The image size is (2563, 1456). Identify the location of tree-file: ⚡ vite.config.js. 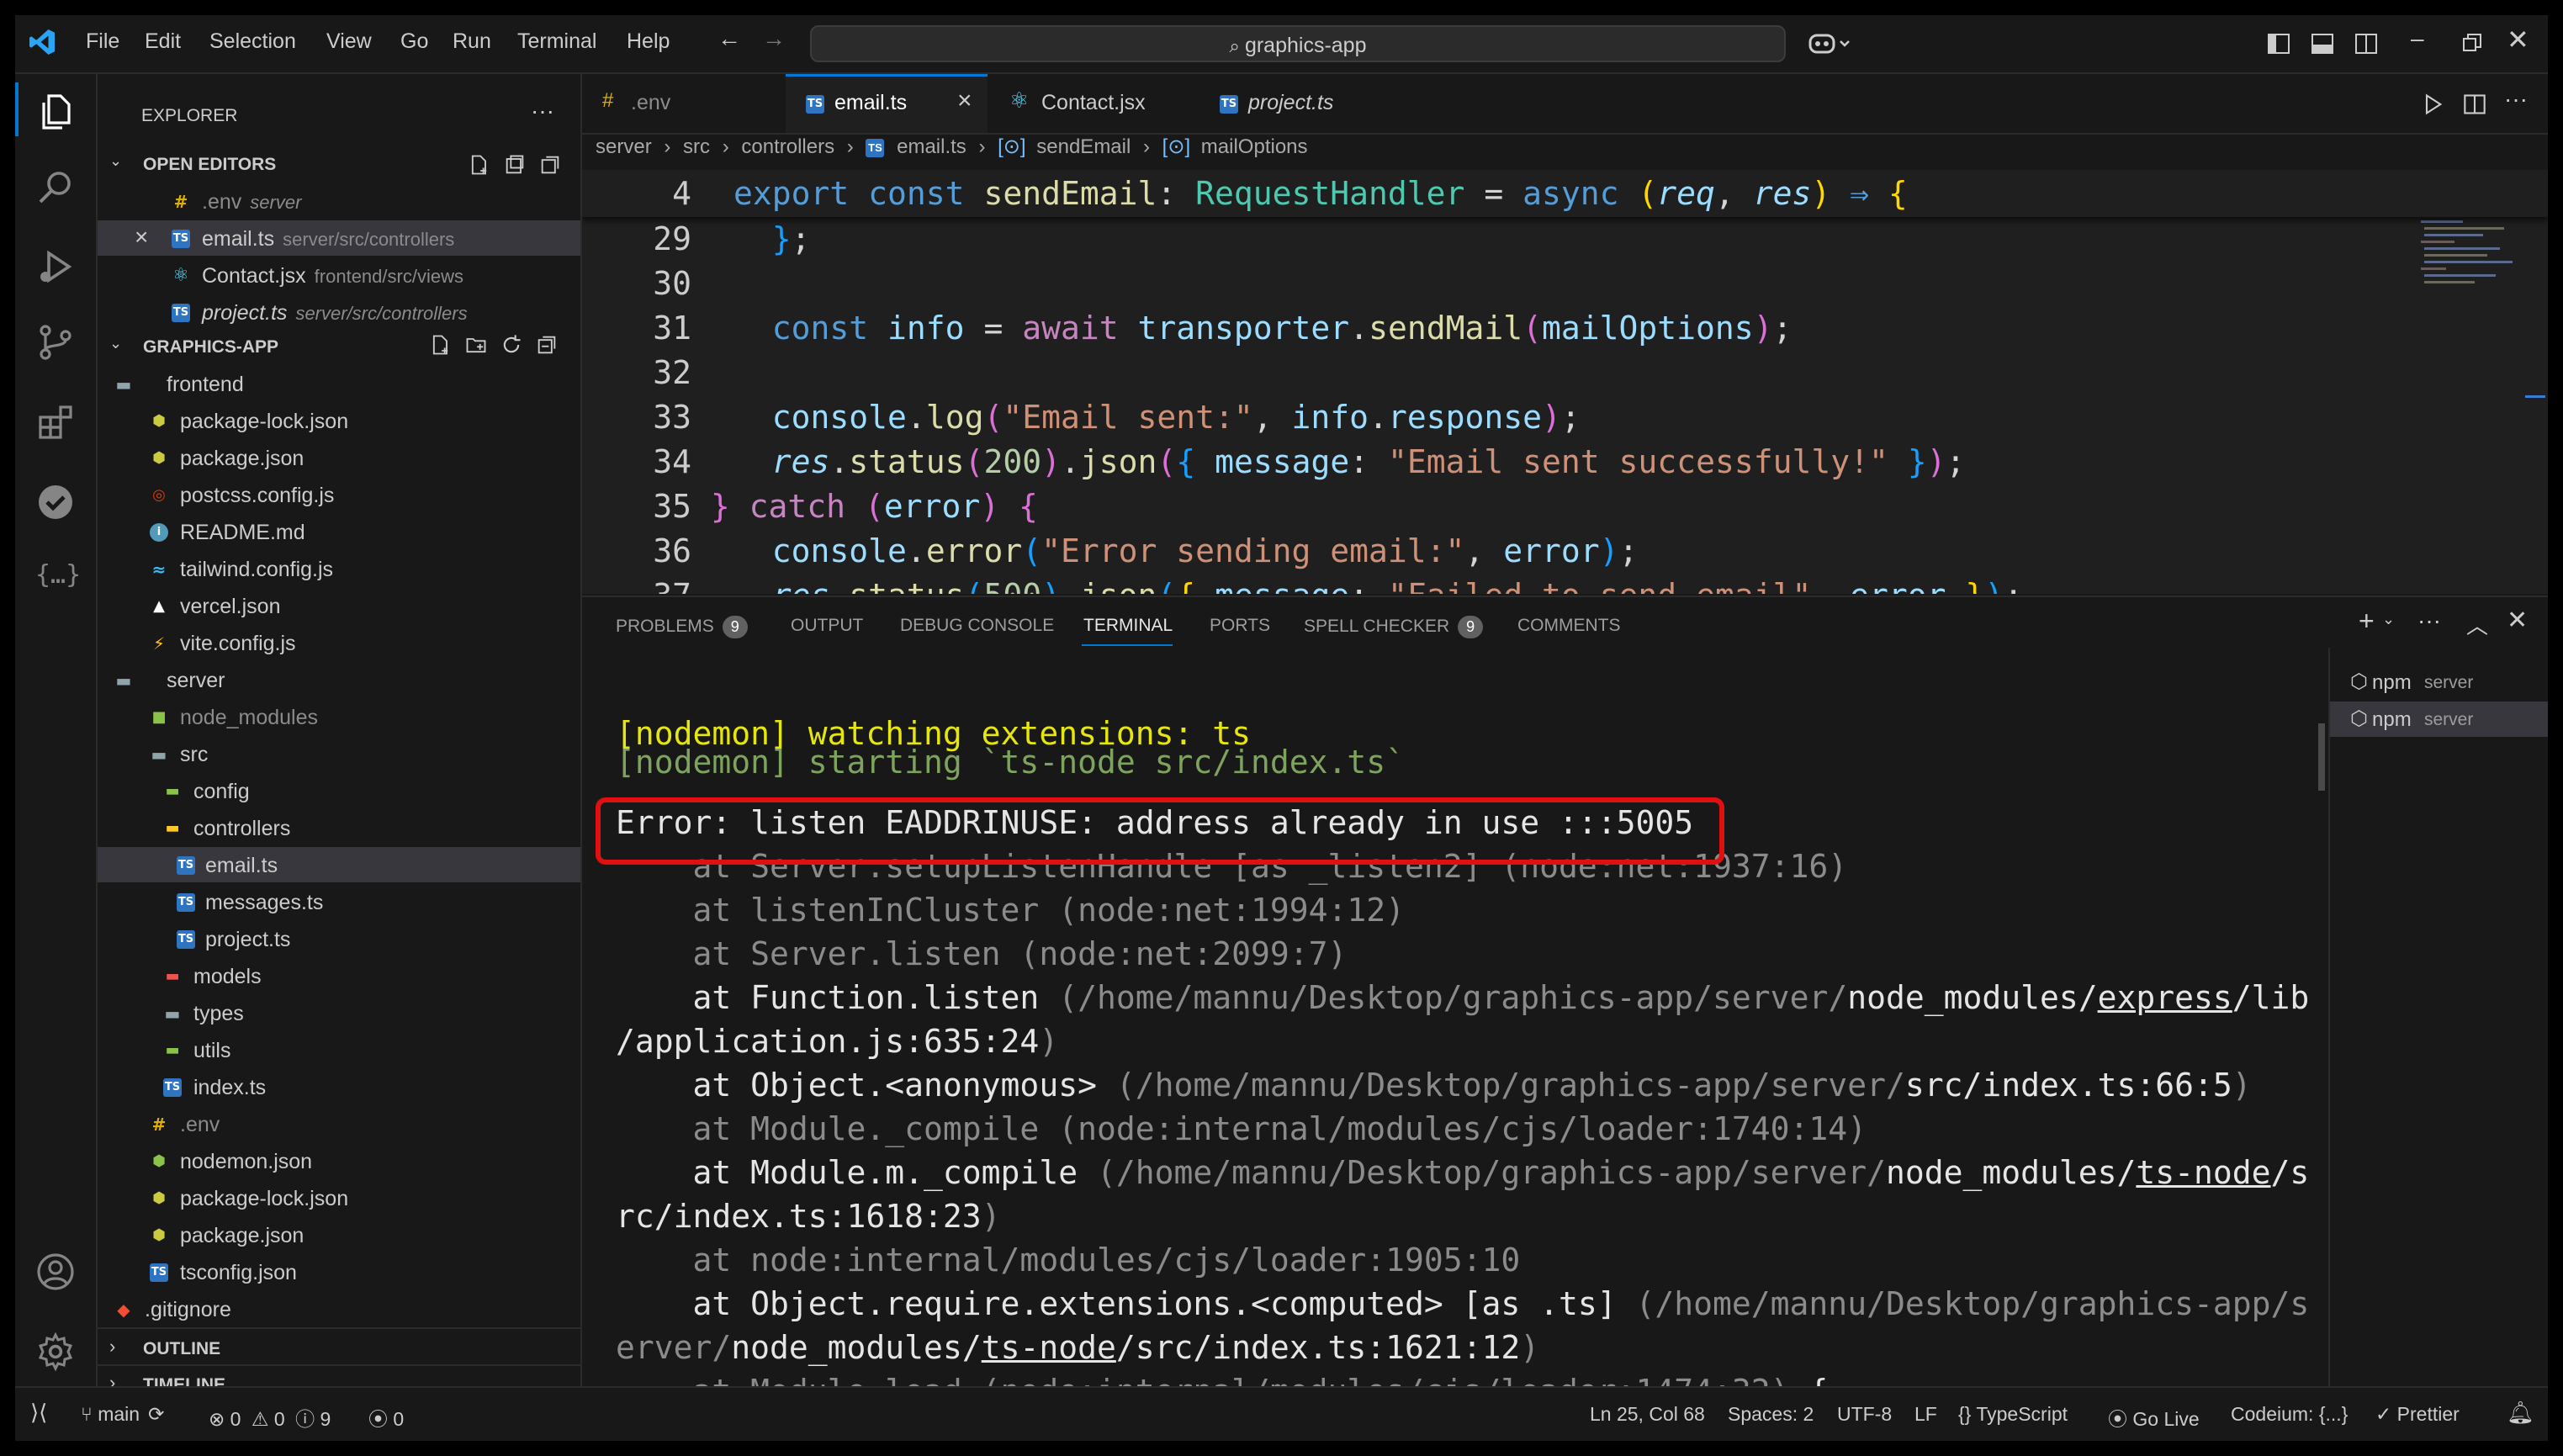
(339, 642).